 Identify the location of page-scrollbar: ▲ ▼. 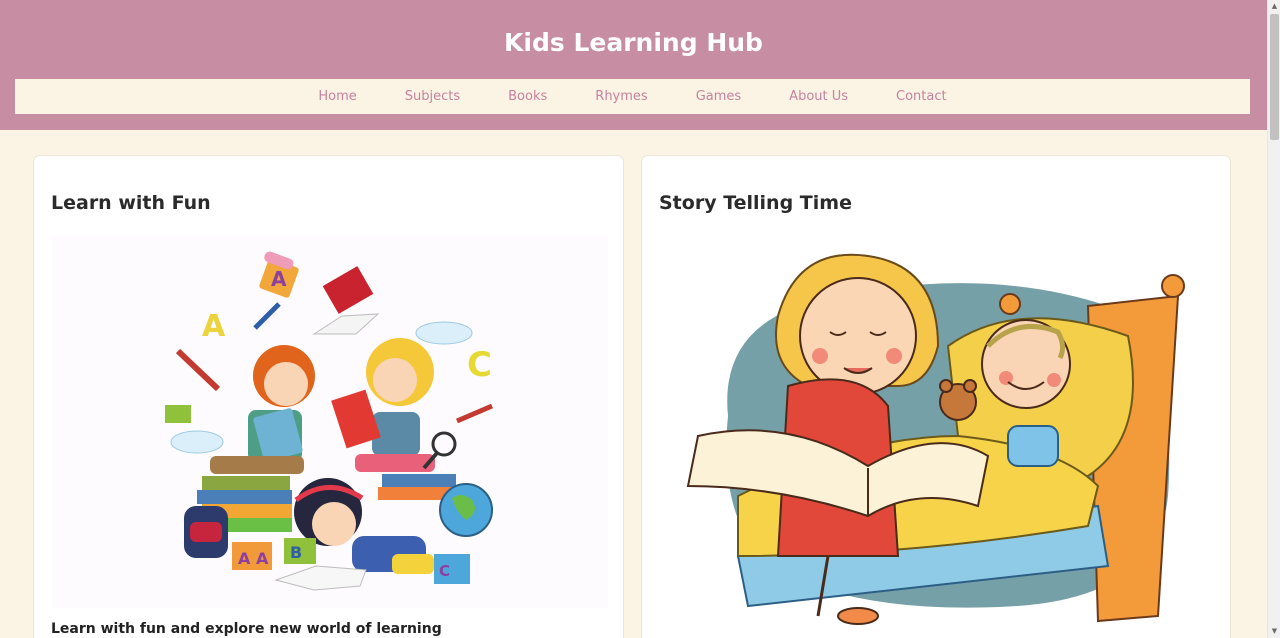
(1273, 319).